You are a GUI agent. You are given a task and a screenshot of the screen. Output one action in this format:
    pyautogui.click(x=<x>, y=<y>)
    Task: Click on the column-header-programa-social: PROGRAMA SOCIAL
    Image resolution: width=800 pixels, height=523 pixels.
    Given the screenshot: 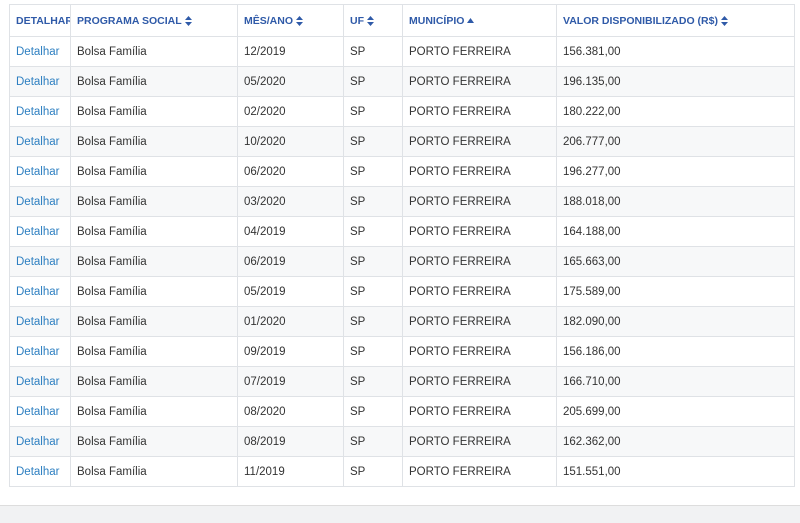 What is the action you would take?
    pyautogui.click(x=154, y=20)
    